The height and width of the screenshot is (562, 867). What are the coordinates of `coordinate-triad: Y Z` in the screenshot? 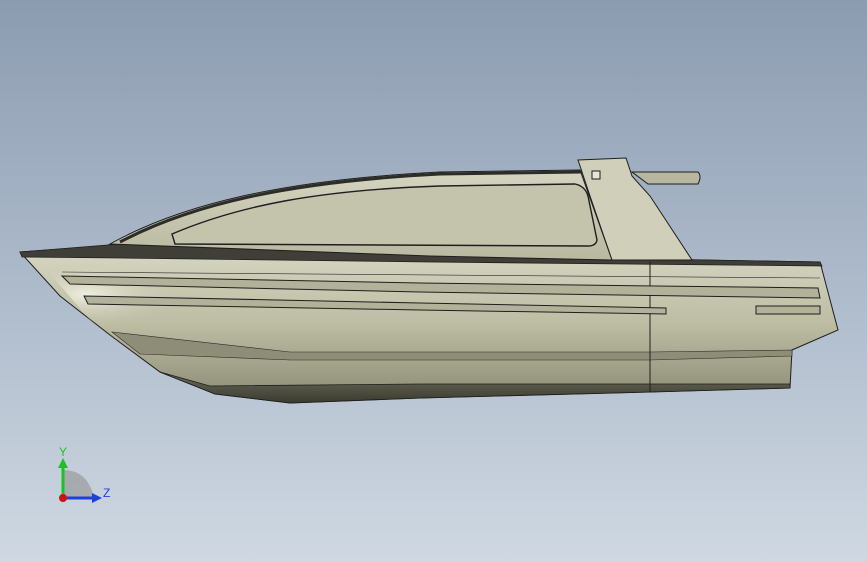 It's located at (84, 474).